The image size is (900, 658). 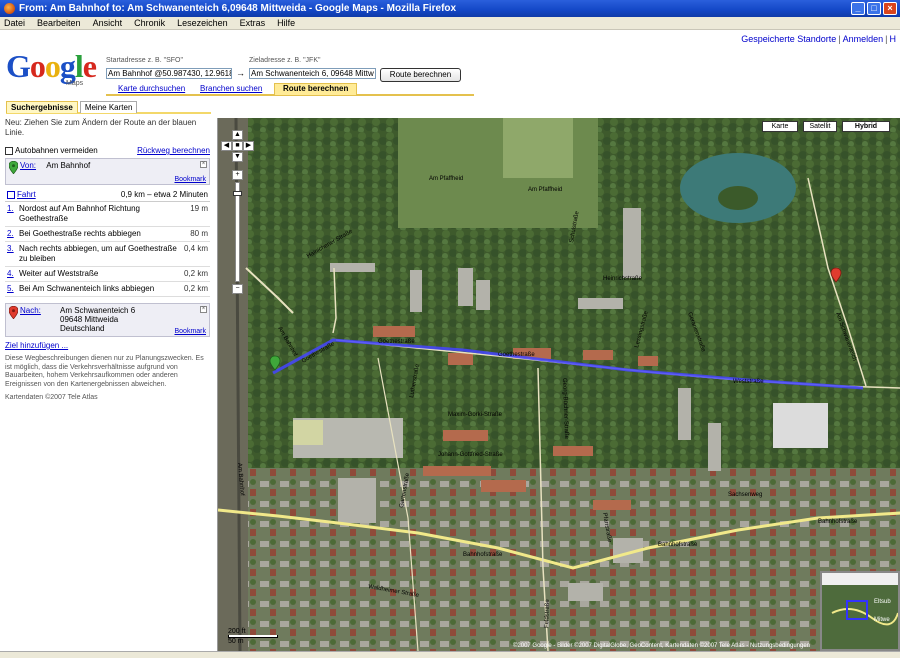 I want to click on zoom-handle, so click(x=237, y=193).